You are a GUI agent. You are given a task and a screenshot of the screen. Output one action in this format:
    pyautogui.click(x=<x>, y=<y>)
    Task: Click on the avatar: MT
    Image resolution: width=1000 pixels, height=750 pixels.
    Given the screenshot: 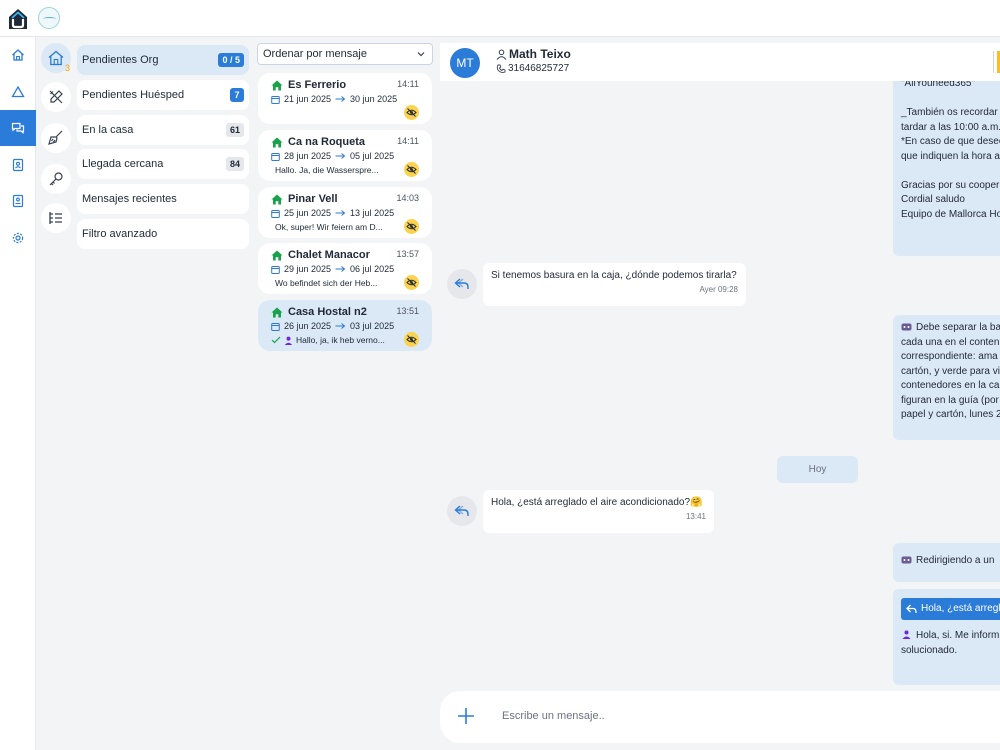 What is the action you would take?
    pyautogui.click(x=465, y=63)
    